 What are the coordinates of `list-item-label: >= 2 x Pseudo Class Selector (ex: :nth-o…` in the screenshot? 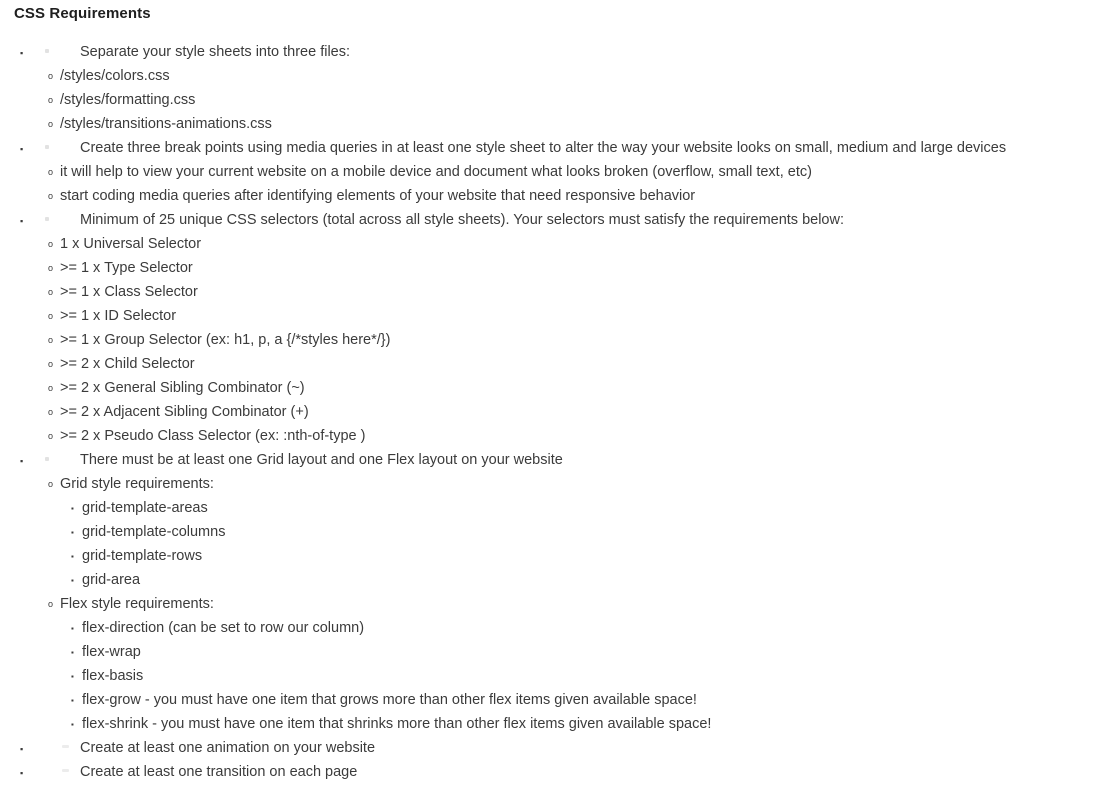 It's located at (213, 436).